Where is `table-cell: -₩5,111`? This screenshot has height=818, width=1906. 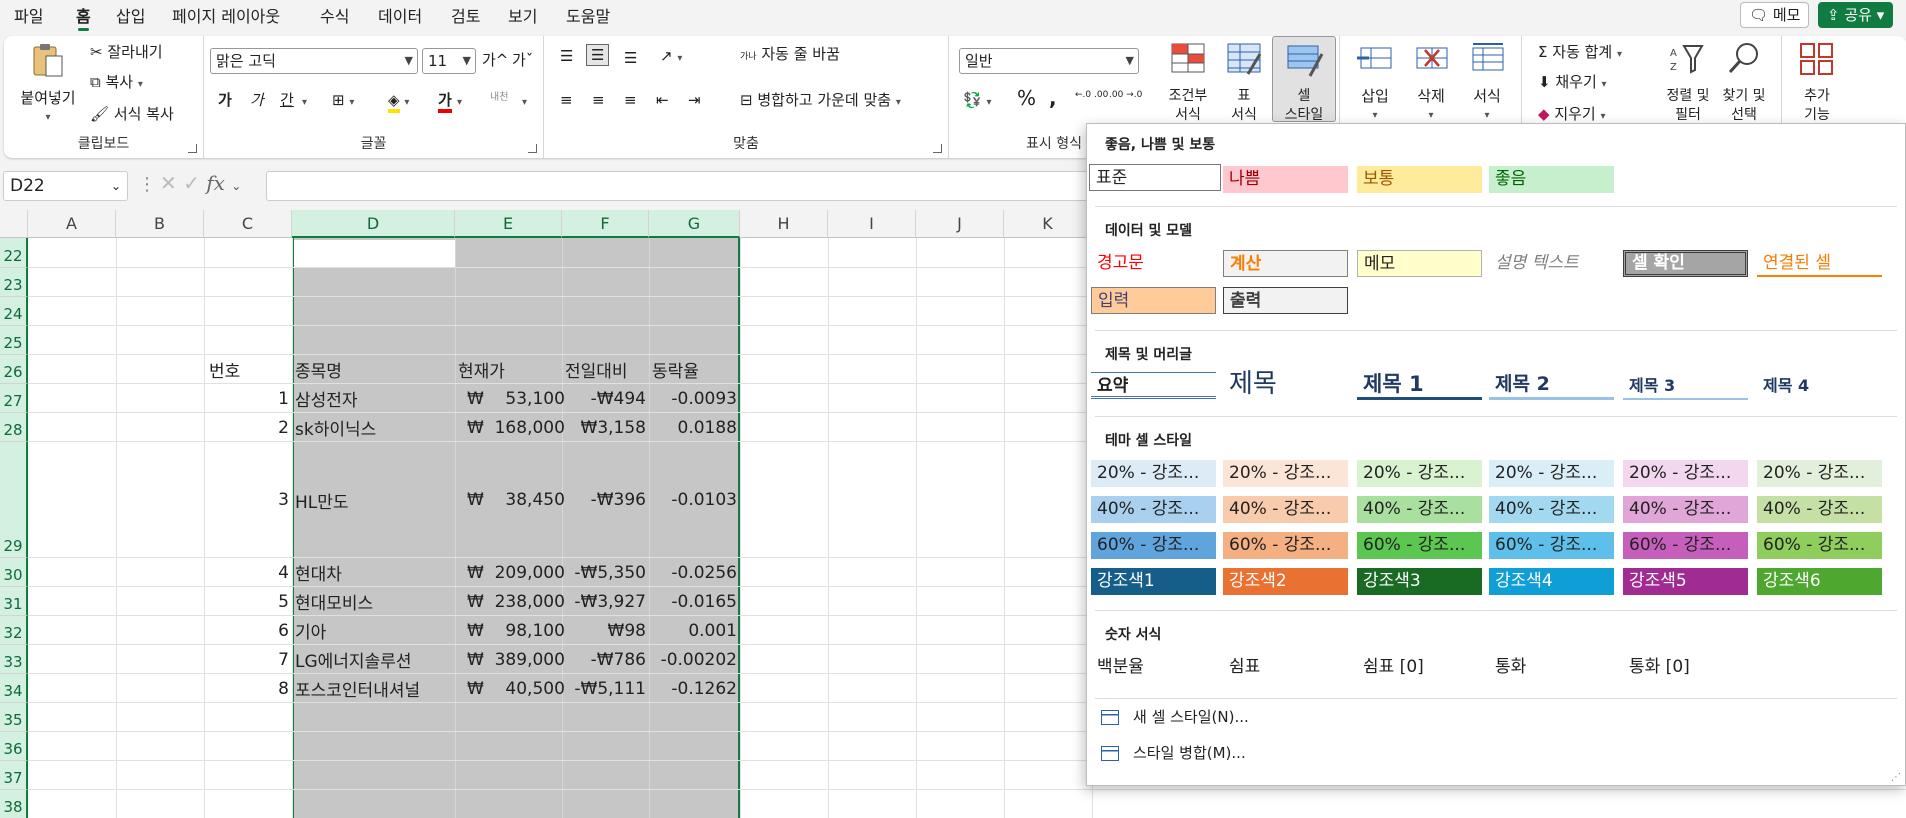
table-cell: -₩5,111 is located at coordinates (605, 688).